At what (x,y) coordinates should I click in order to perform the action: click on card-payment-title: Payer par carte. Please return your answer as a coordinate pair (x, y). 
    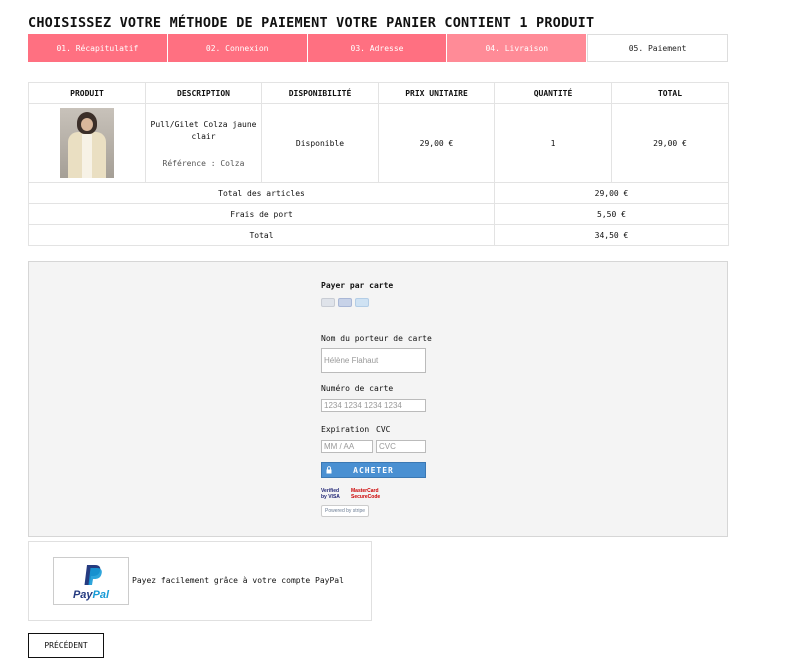
    Looking at the image, I should click on (357, 285).